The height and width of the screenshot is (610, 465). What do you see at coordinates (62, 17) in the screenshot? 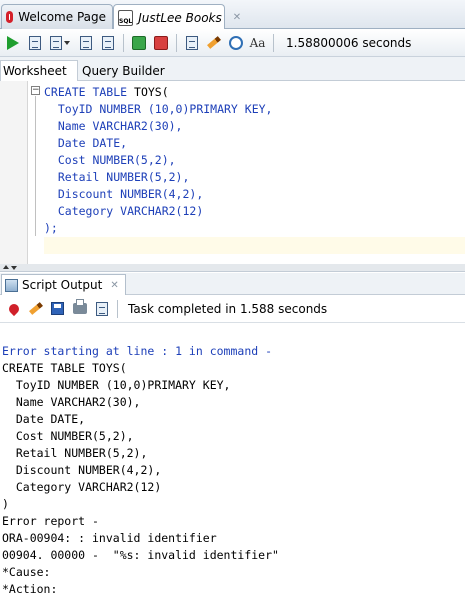
I see `tab-label: Welcome Page` at bounding box center [62, 17].